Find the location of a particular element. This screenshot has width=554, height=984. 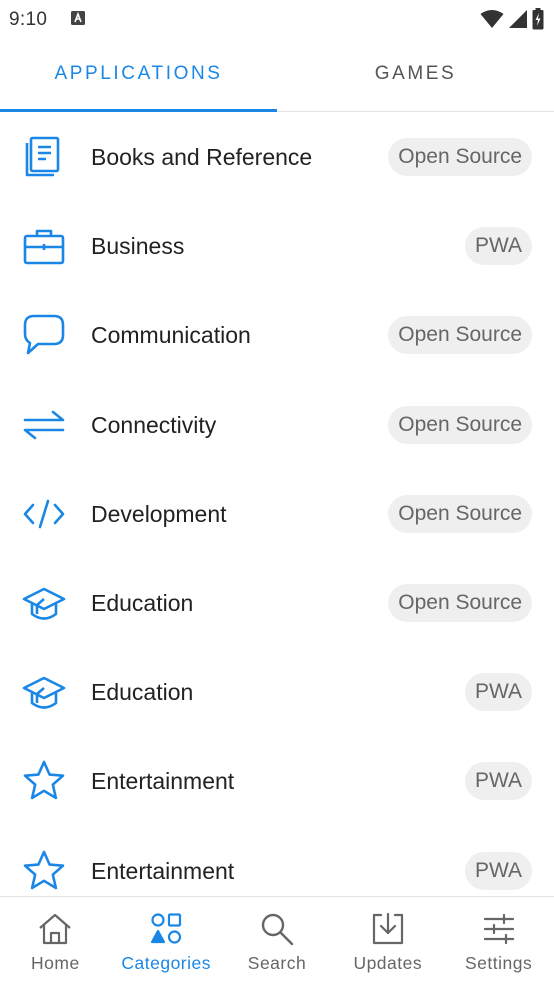

chat-bubble-icon is located at coordinates (44, 335).